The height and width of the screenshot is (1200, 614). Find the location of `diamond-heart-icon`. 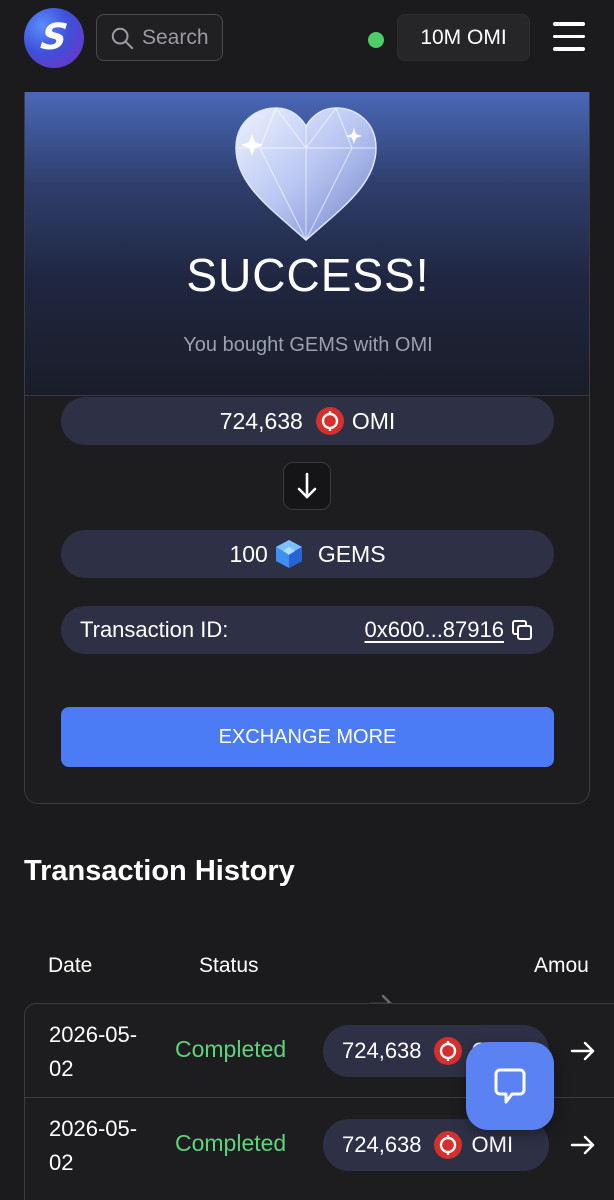

diamond-heart-icon is located at coordinates (306, 174).